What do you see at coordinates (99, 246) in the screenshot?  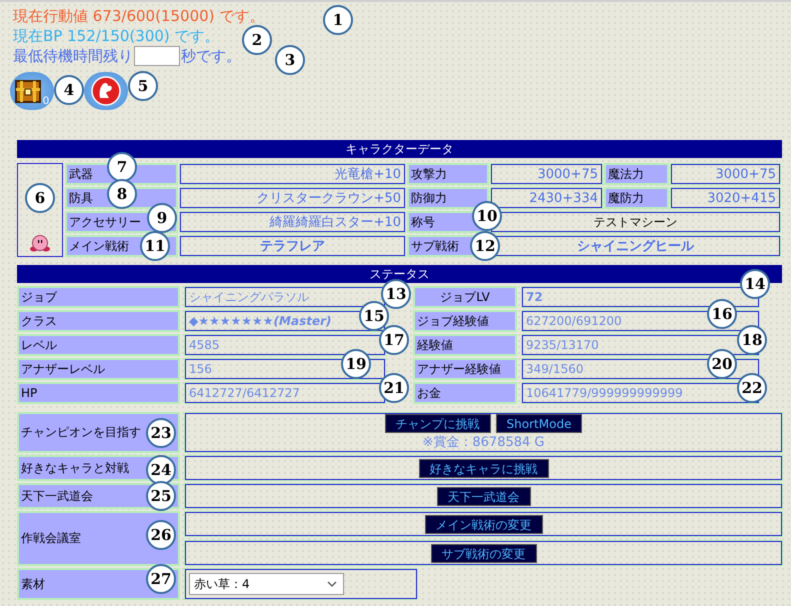 I see `field-label: メイン戦術` at bounding box center [99, 246].